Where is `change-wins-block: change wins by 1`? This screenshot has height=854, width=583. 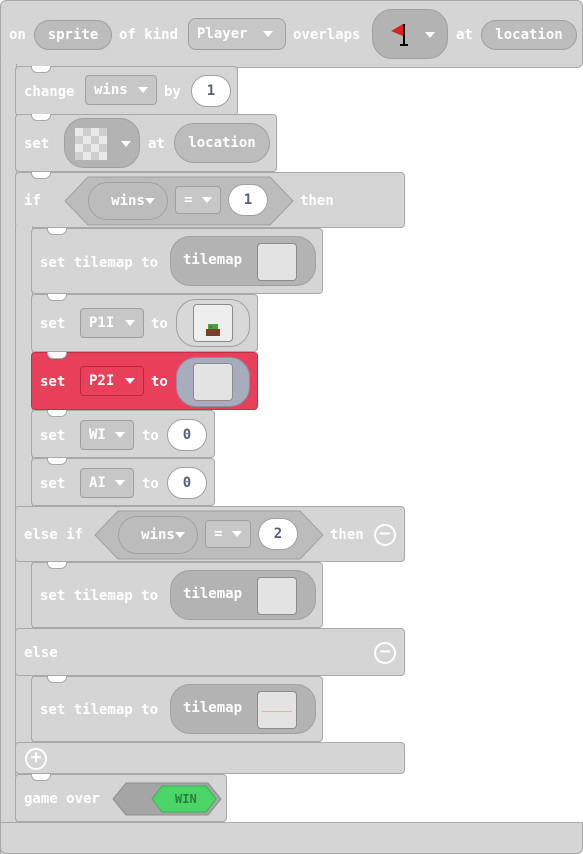
change-wins-block: change wins by 1 is located at coordinates (126, 91).